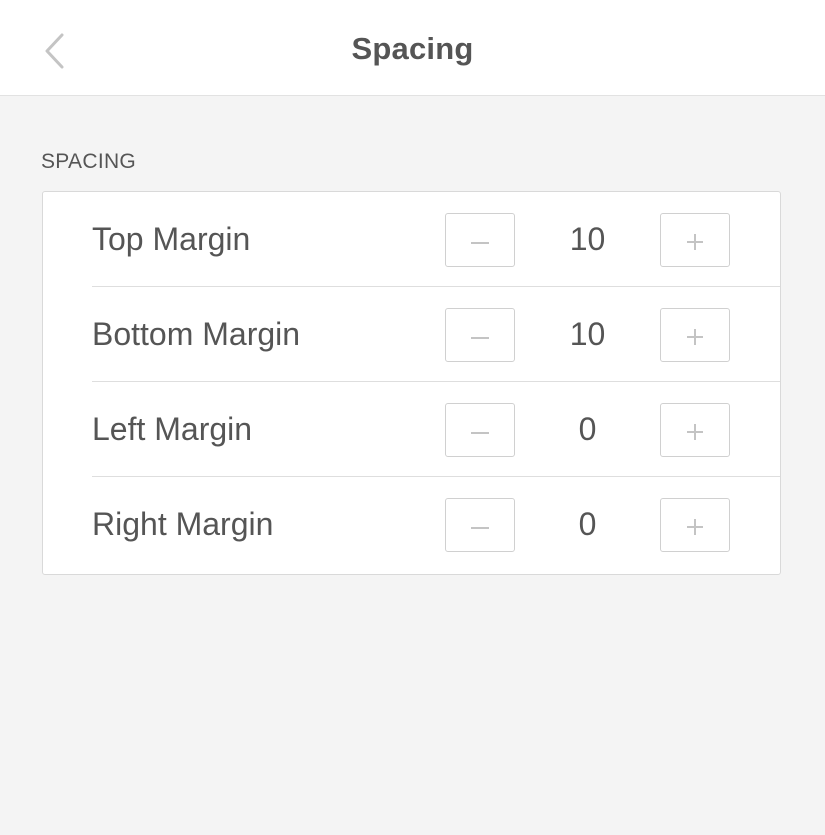 This screenshot has height=835, width=825. I want to click on right-margin-decrement-button, so click(480, 525).